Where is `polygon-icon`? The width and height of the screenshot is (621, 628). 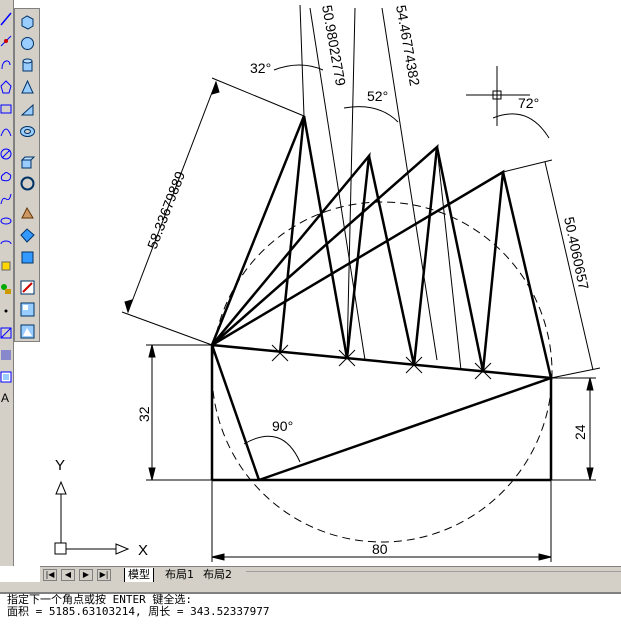
polygon-icon is located at coordinates (6, 87).